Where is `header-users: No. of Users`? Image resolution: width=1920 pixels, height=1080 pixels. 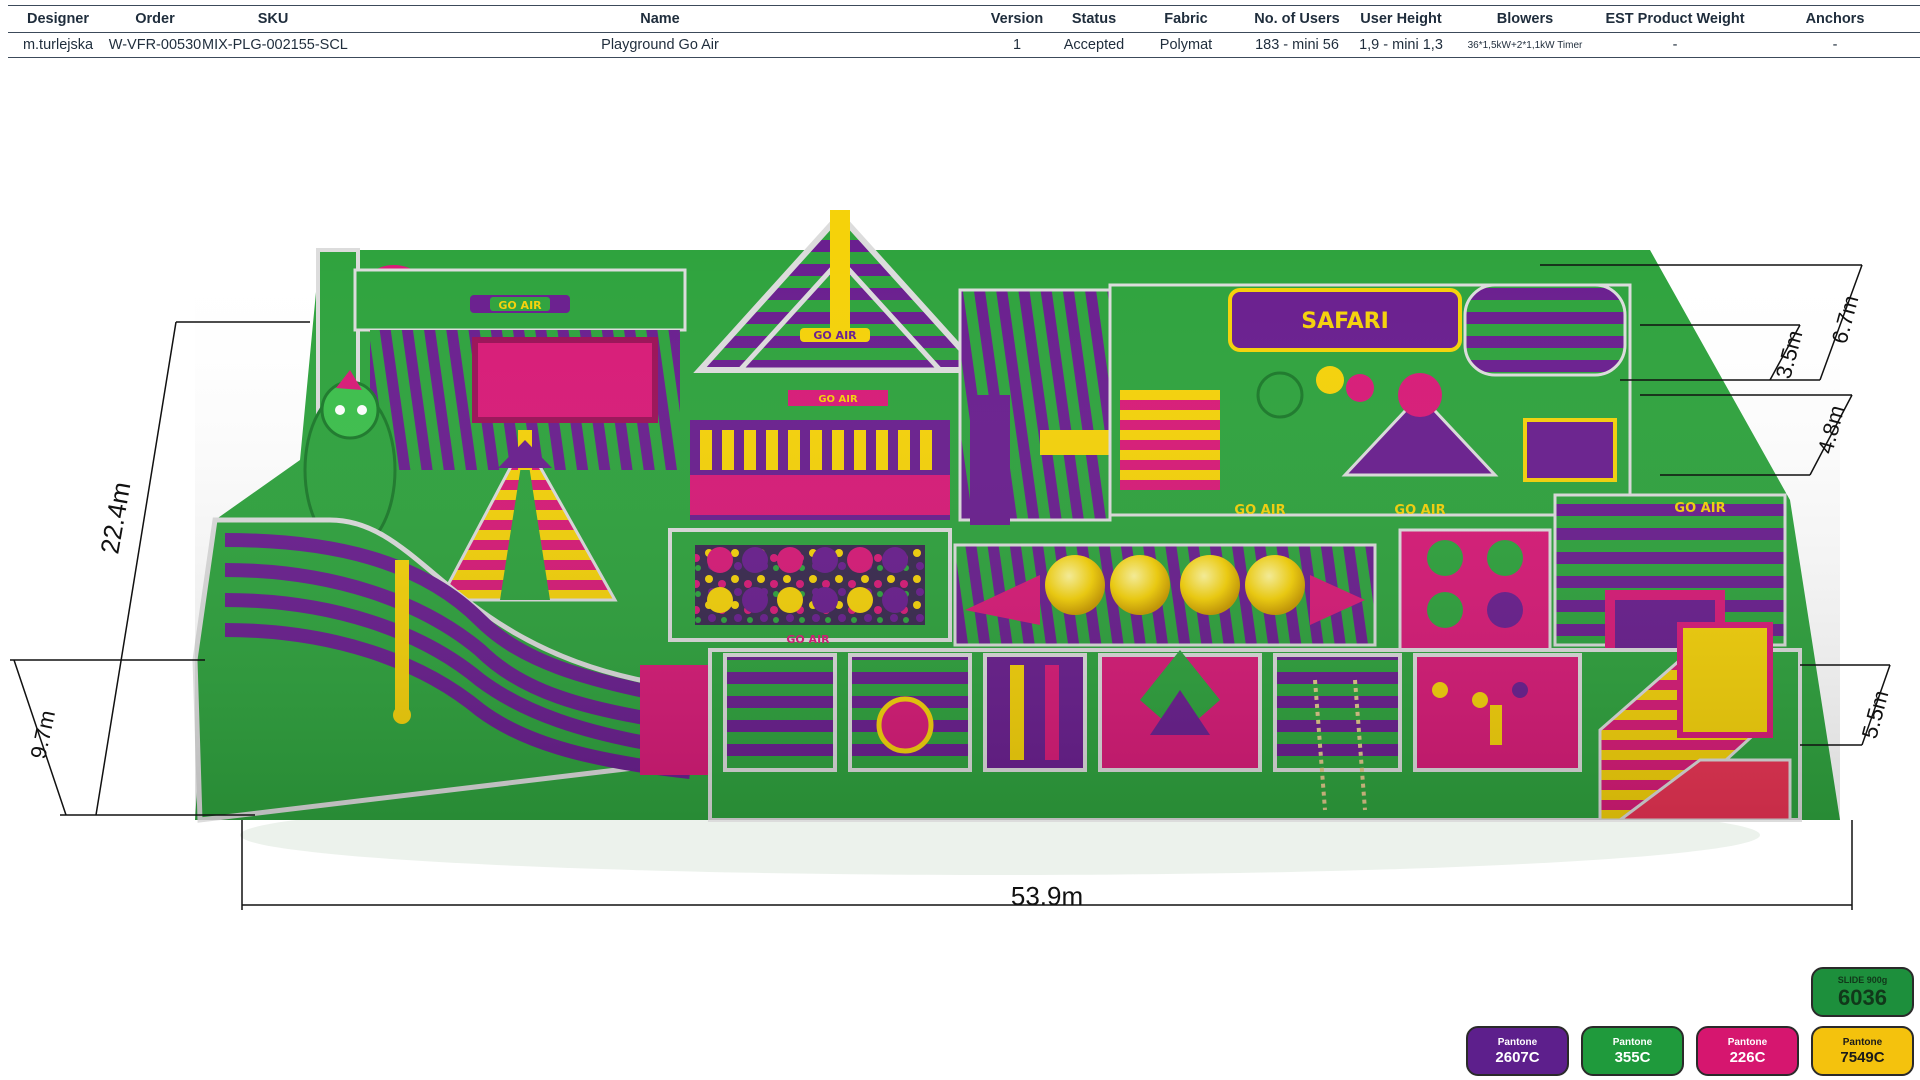 header-users: No. of Users is located at coordinates (1297, 19).